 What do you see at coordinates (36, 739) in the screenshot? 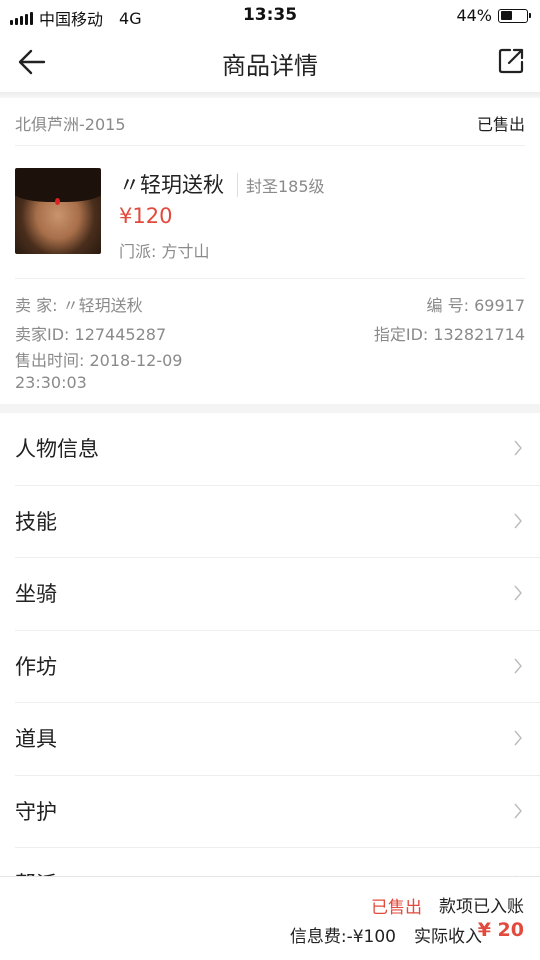
I see `menu-item-label: 道具` at bounding box center [36, 739].